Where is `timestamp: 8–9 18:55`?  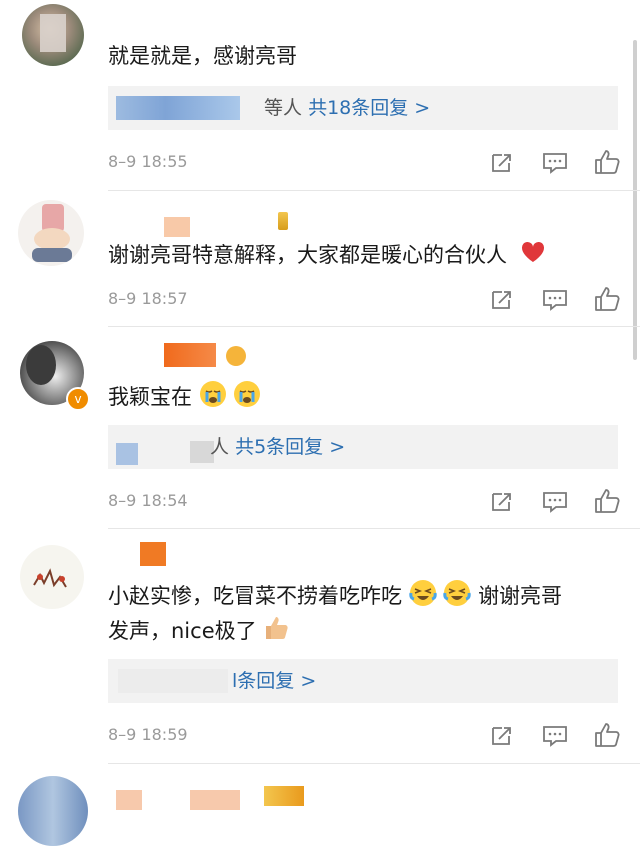
timestamp: 8–9 18:55 is located at coordinates (148, 161).